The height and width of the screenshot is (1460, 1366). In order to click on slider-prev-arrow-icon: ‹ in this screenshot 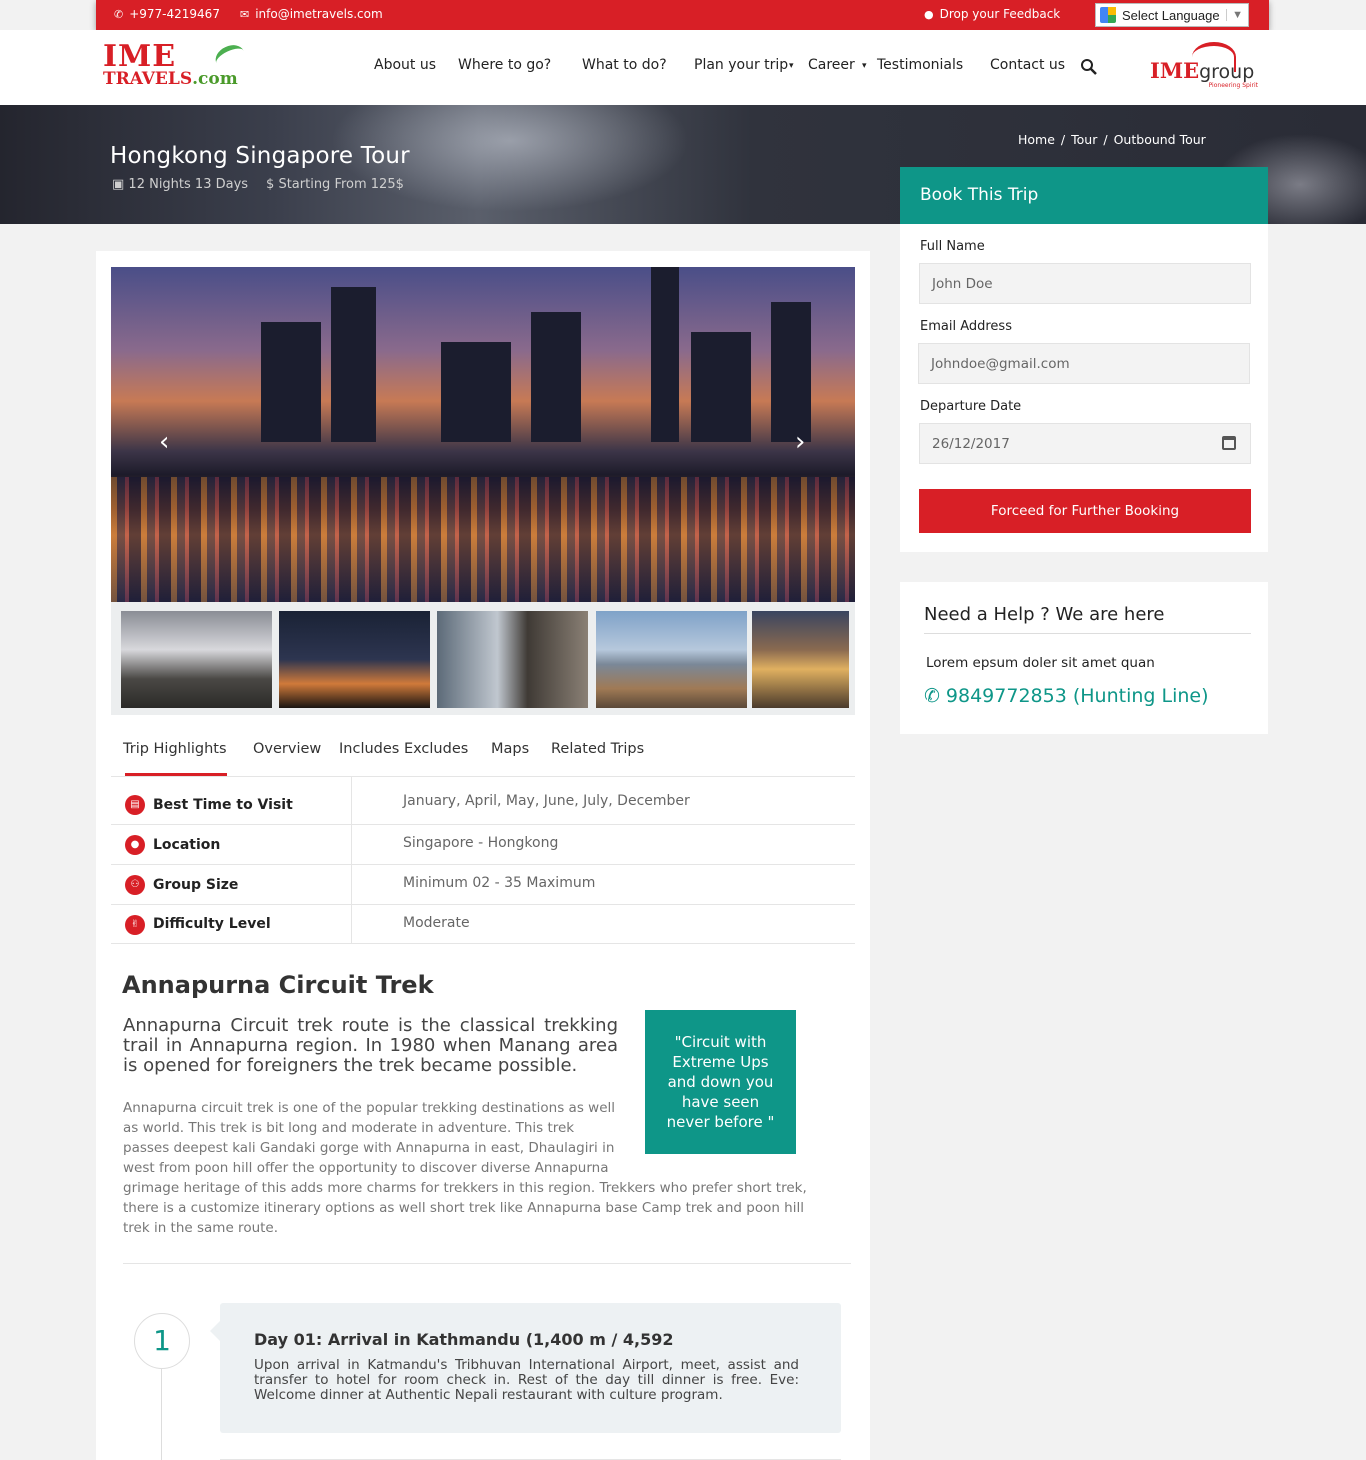, I will do `click(164, 442)`.